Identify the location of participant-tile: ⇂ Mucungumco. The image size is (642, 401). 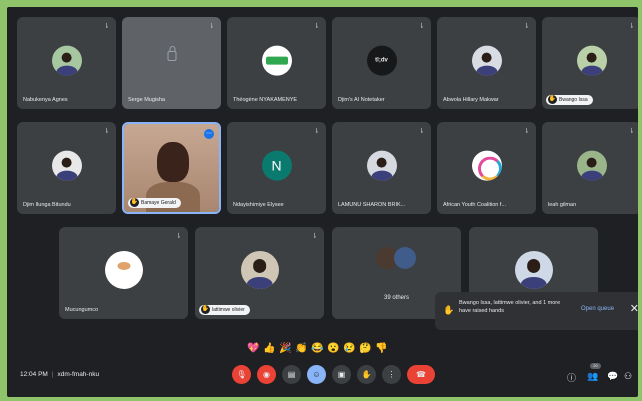
(123, 273).